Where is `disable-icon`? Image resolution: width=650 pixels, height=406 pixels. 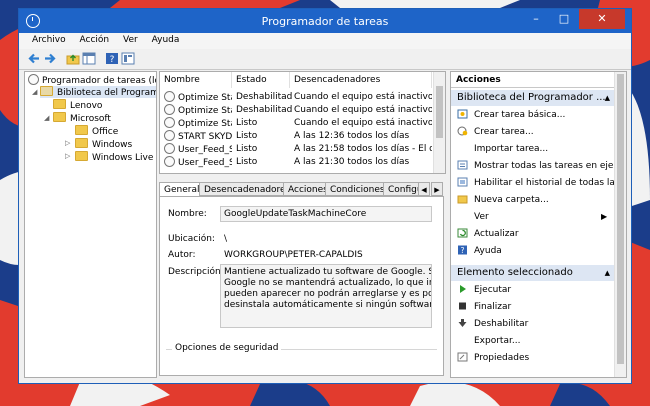 disable-icon is located at coordinates (462, 323).